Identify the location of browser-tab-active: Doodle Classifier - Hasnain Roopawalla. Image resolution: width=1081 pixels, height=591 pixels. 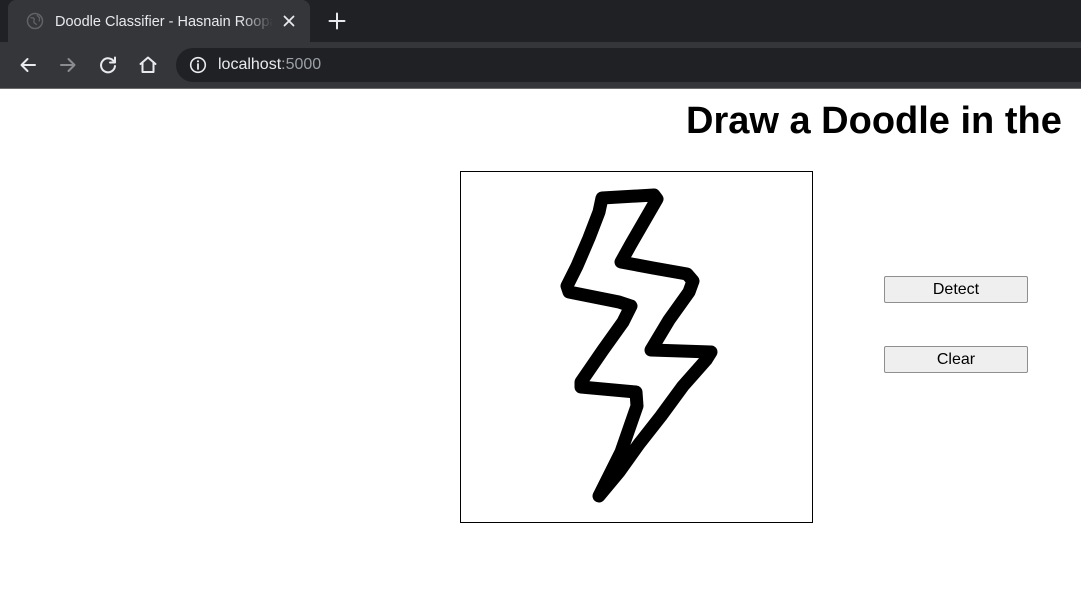
(159, 21).